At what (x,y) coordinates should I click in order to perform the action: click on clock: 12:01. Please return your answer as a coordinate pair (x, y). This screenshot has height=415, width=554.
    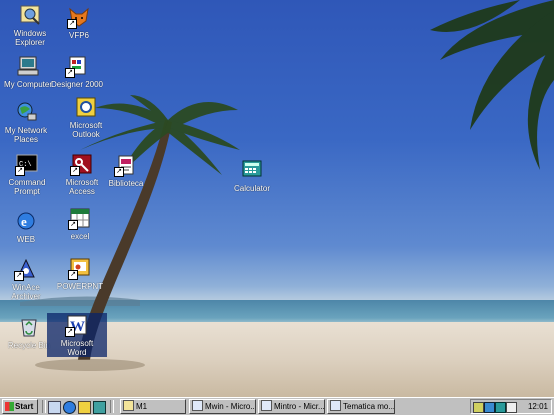
    Looking at the image, I should click on (538, 407).